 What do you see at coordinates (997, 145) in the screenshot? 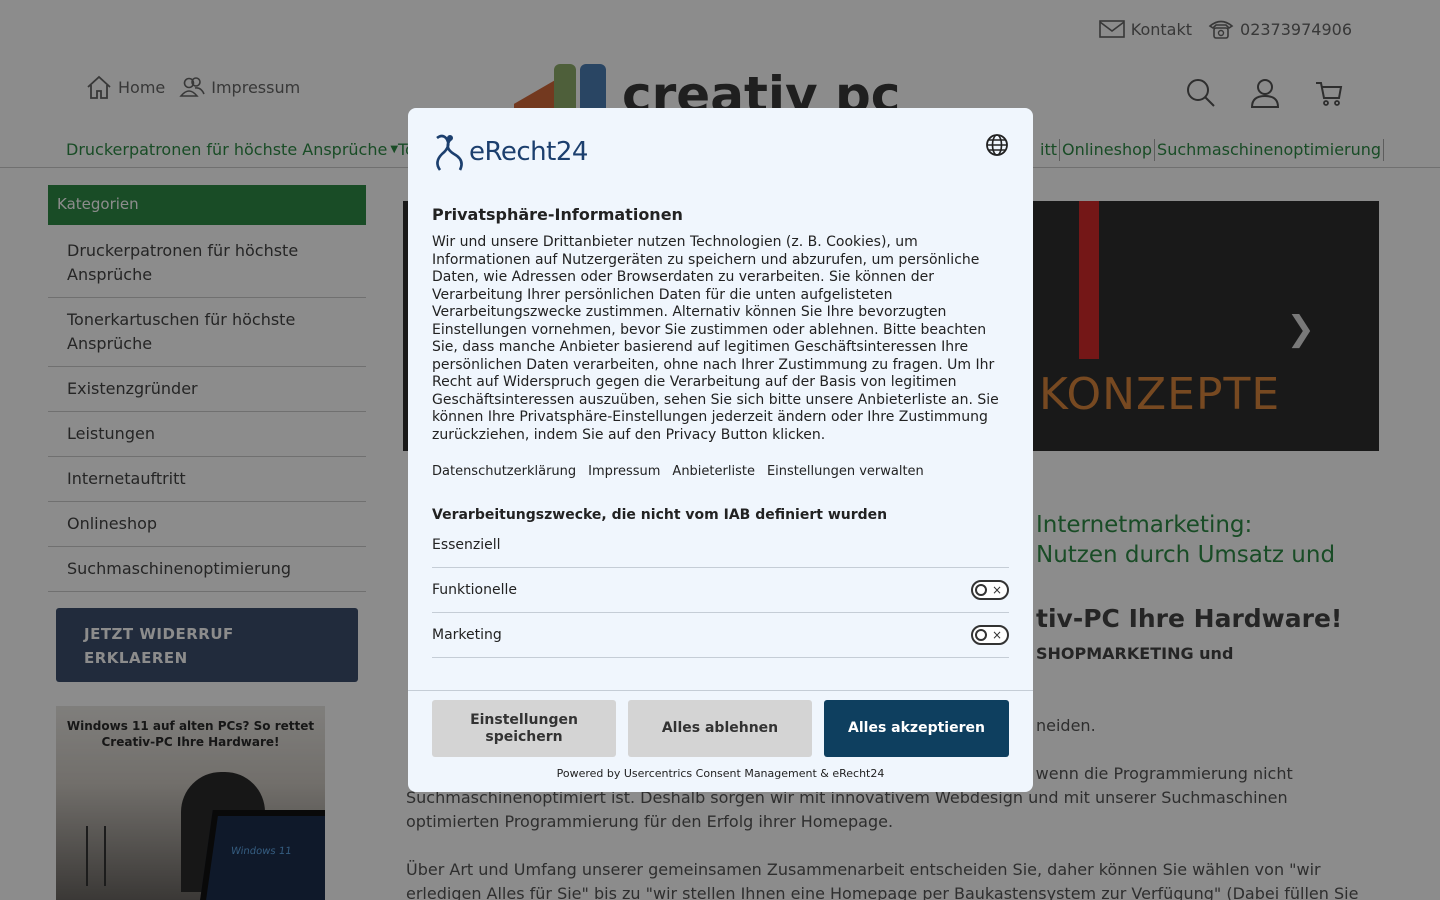
I see `globe-icon` at bounding box center [997, 145].